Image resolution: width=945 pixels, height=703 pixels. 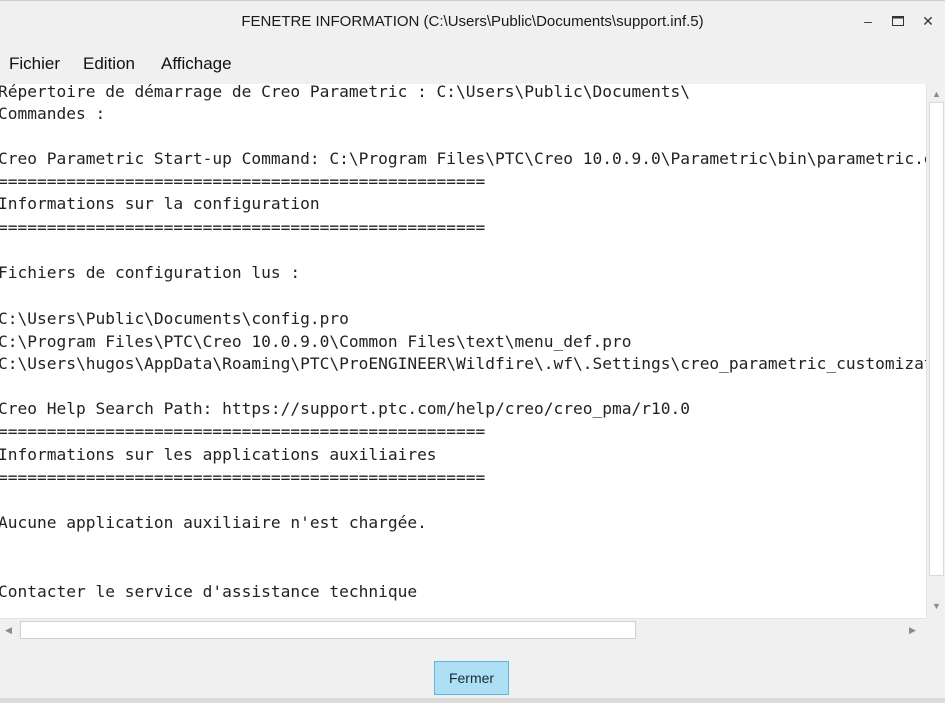 What do you see at coordinates (868, 21) in the screenshot?
I see `minimize-button: –` at bounding box center [868, 21].